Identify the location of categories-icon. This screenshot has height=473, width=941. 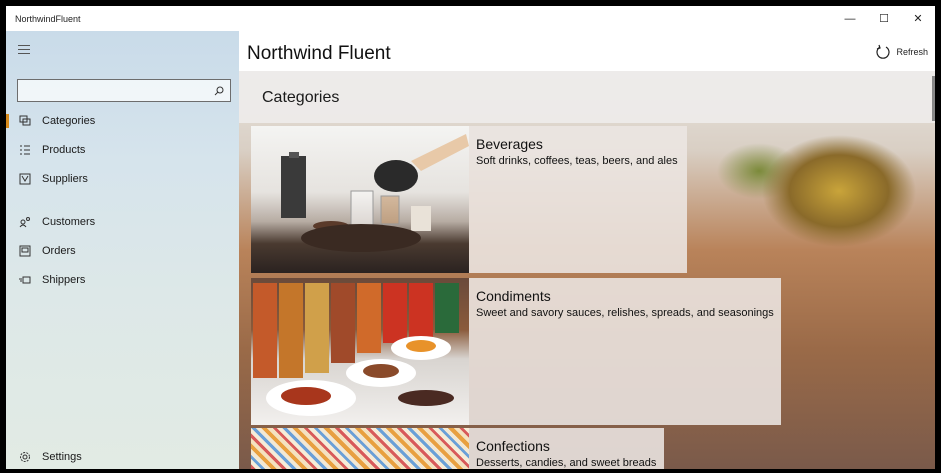
(25, 121).